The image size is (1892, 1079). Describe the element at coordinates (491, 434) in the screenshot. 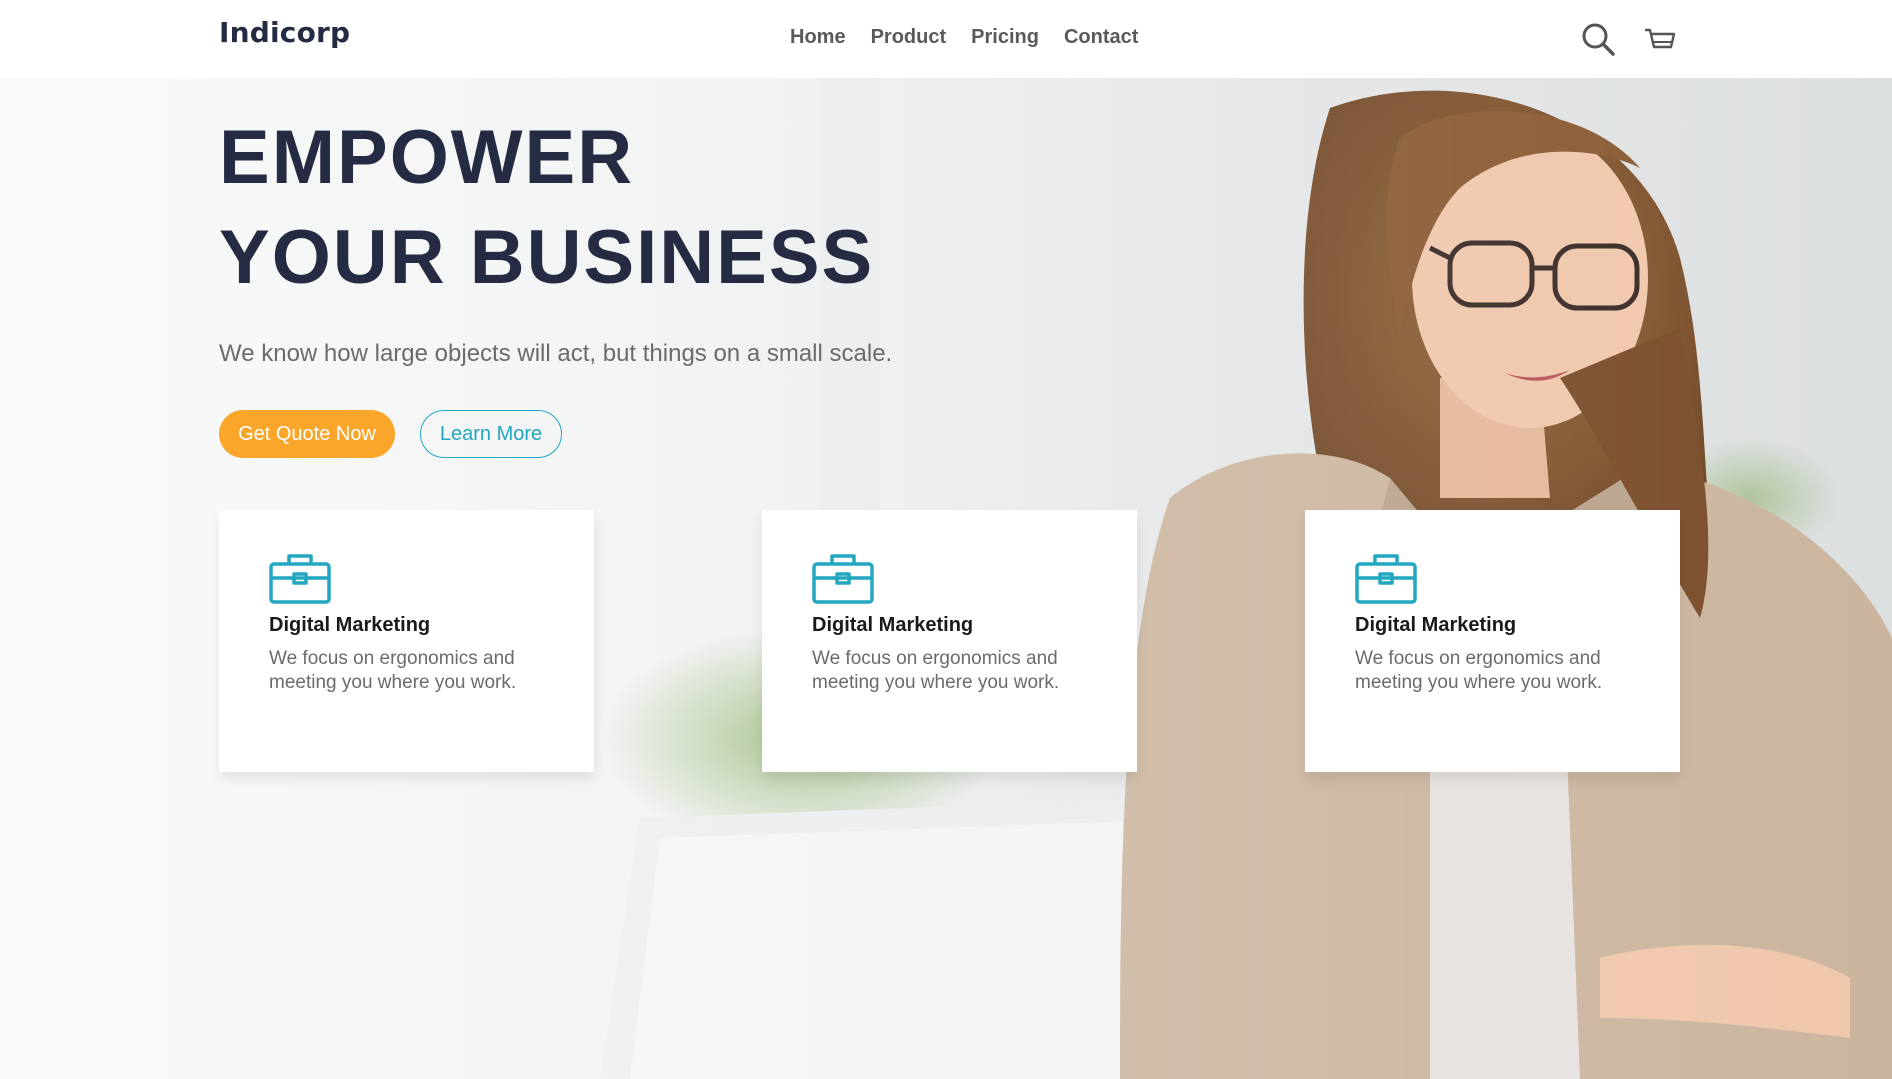

I see `learn-more-button: Learn More` at that location.